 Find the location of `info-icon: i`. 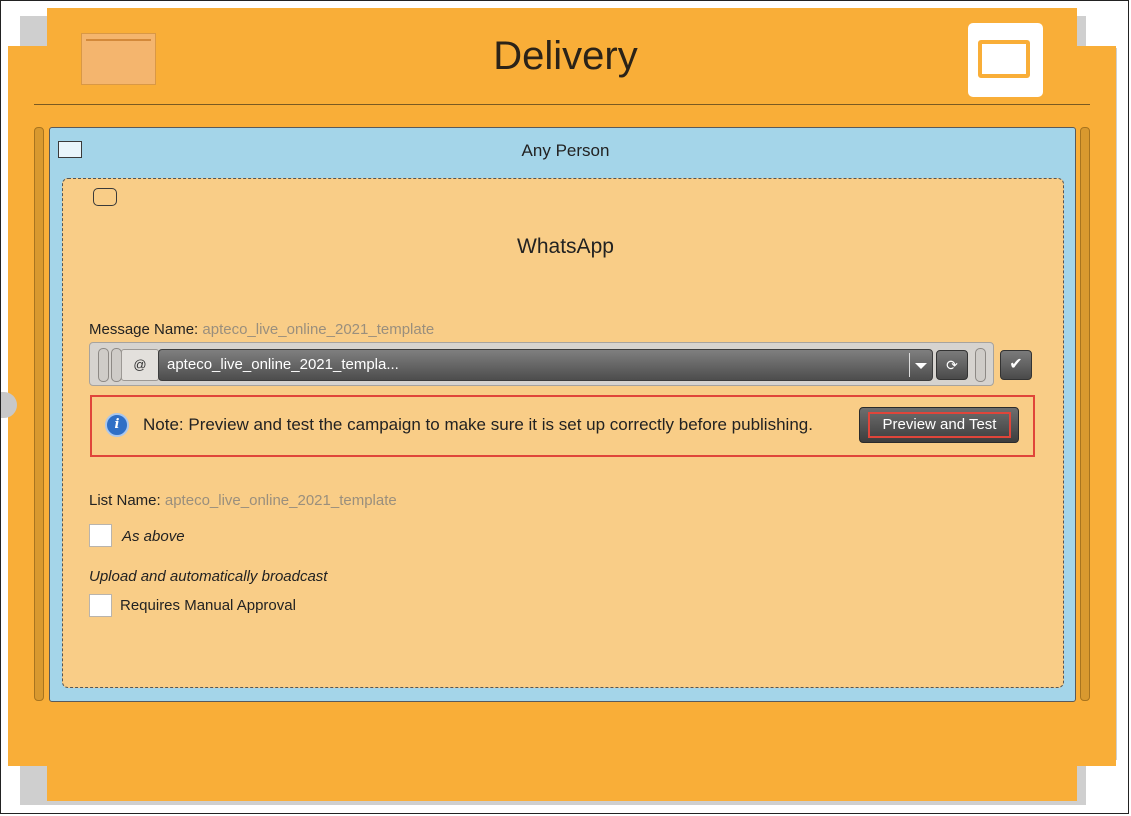

info-icon: i is located at coordinates (117, 425).